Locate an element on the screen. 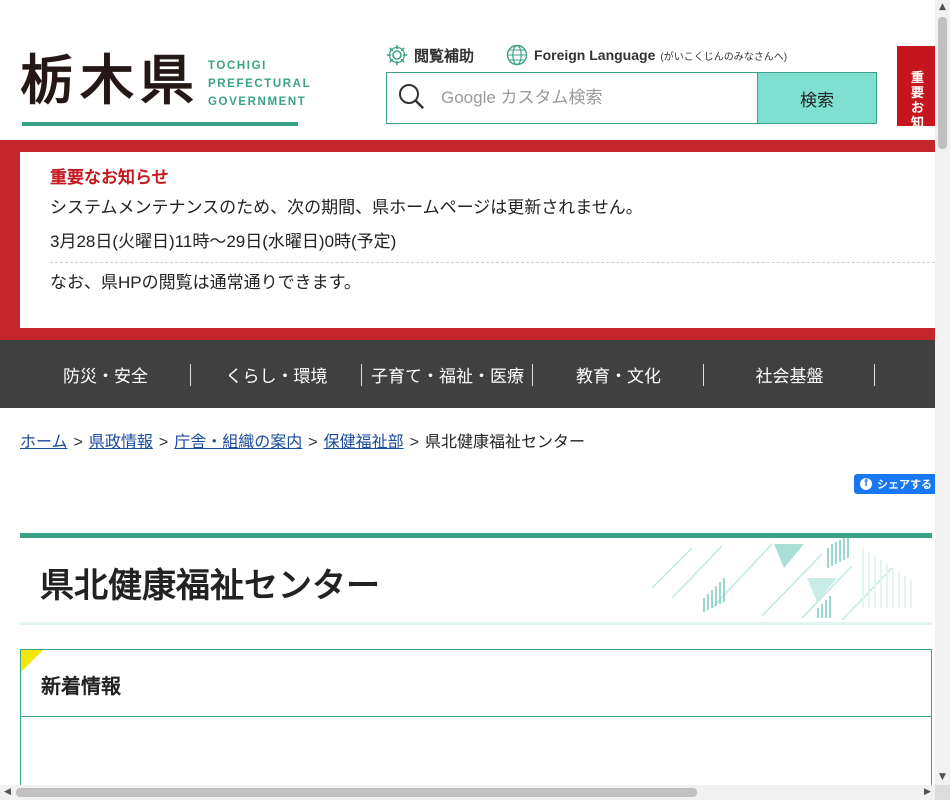  vertical-scrollbar: ▲ ▼ is located at coordinates (942, 392).